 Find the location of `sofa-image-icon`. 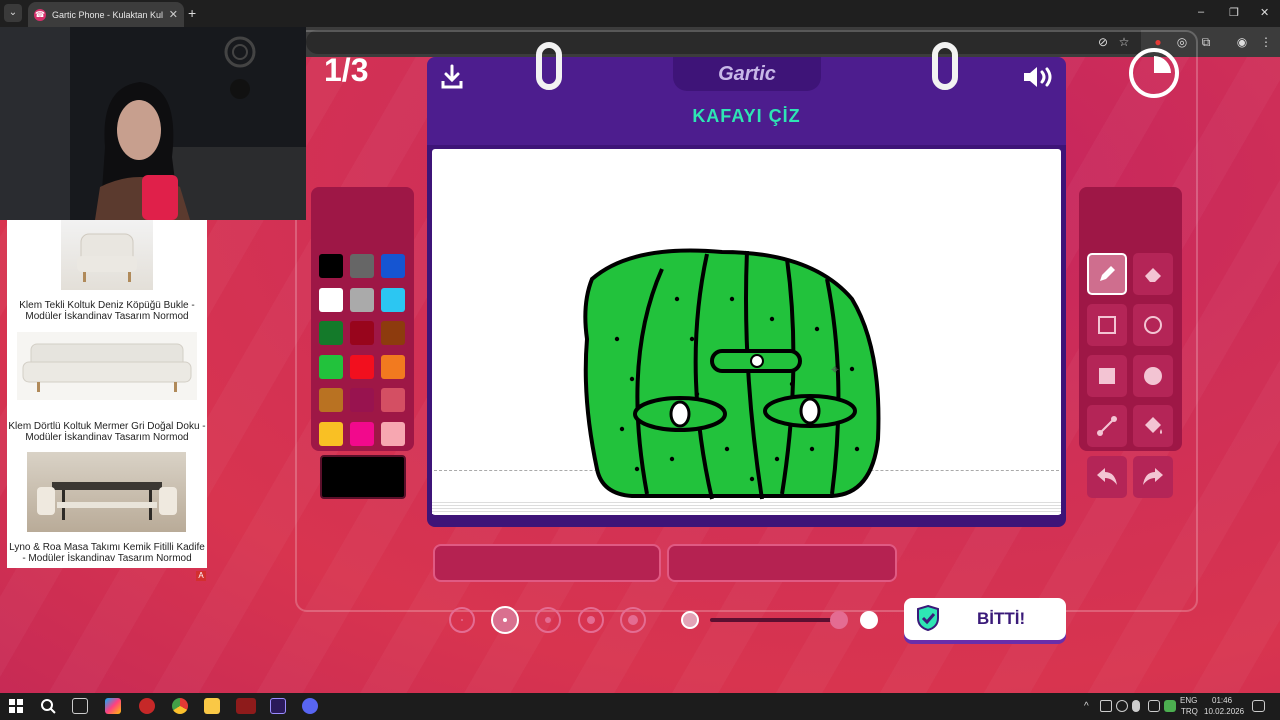

sofa-image-icon is located at coordinates (107, 367).